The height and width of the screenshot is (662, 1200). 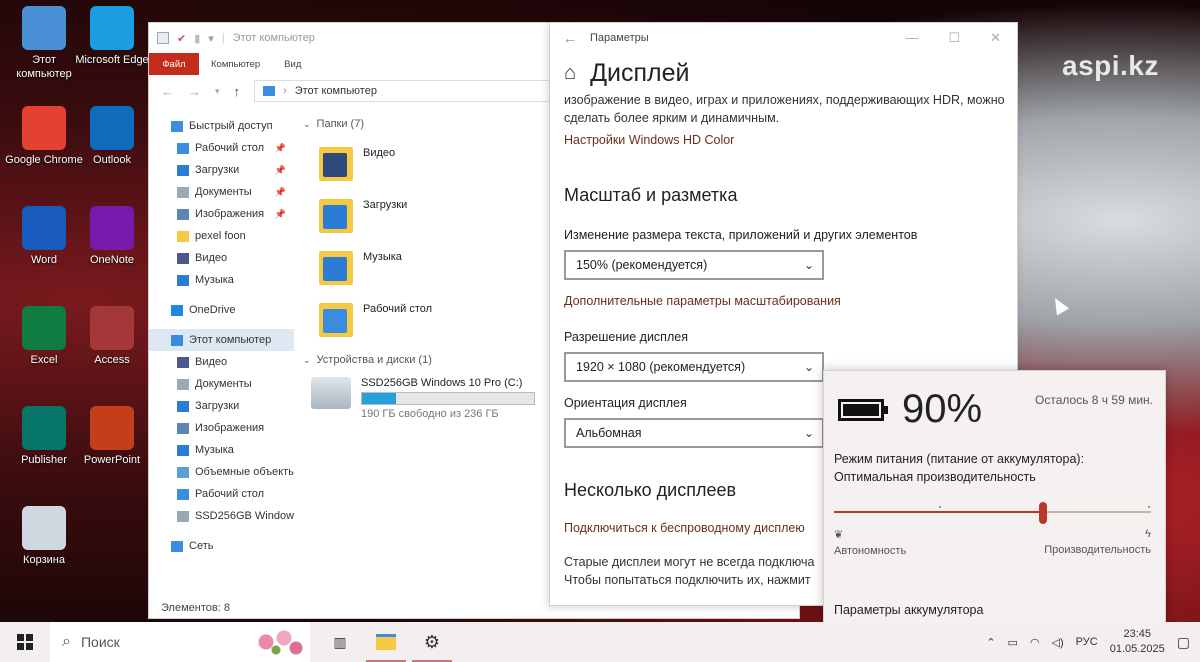 I want to click on nav-item: Изображения 📌, so click(x=221, y=214).